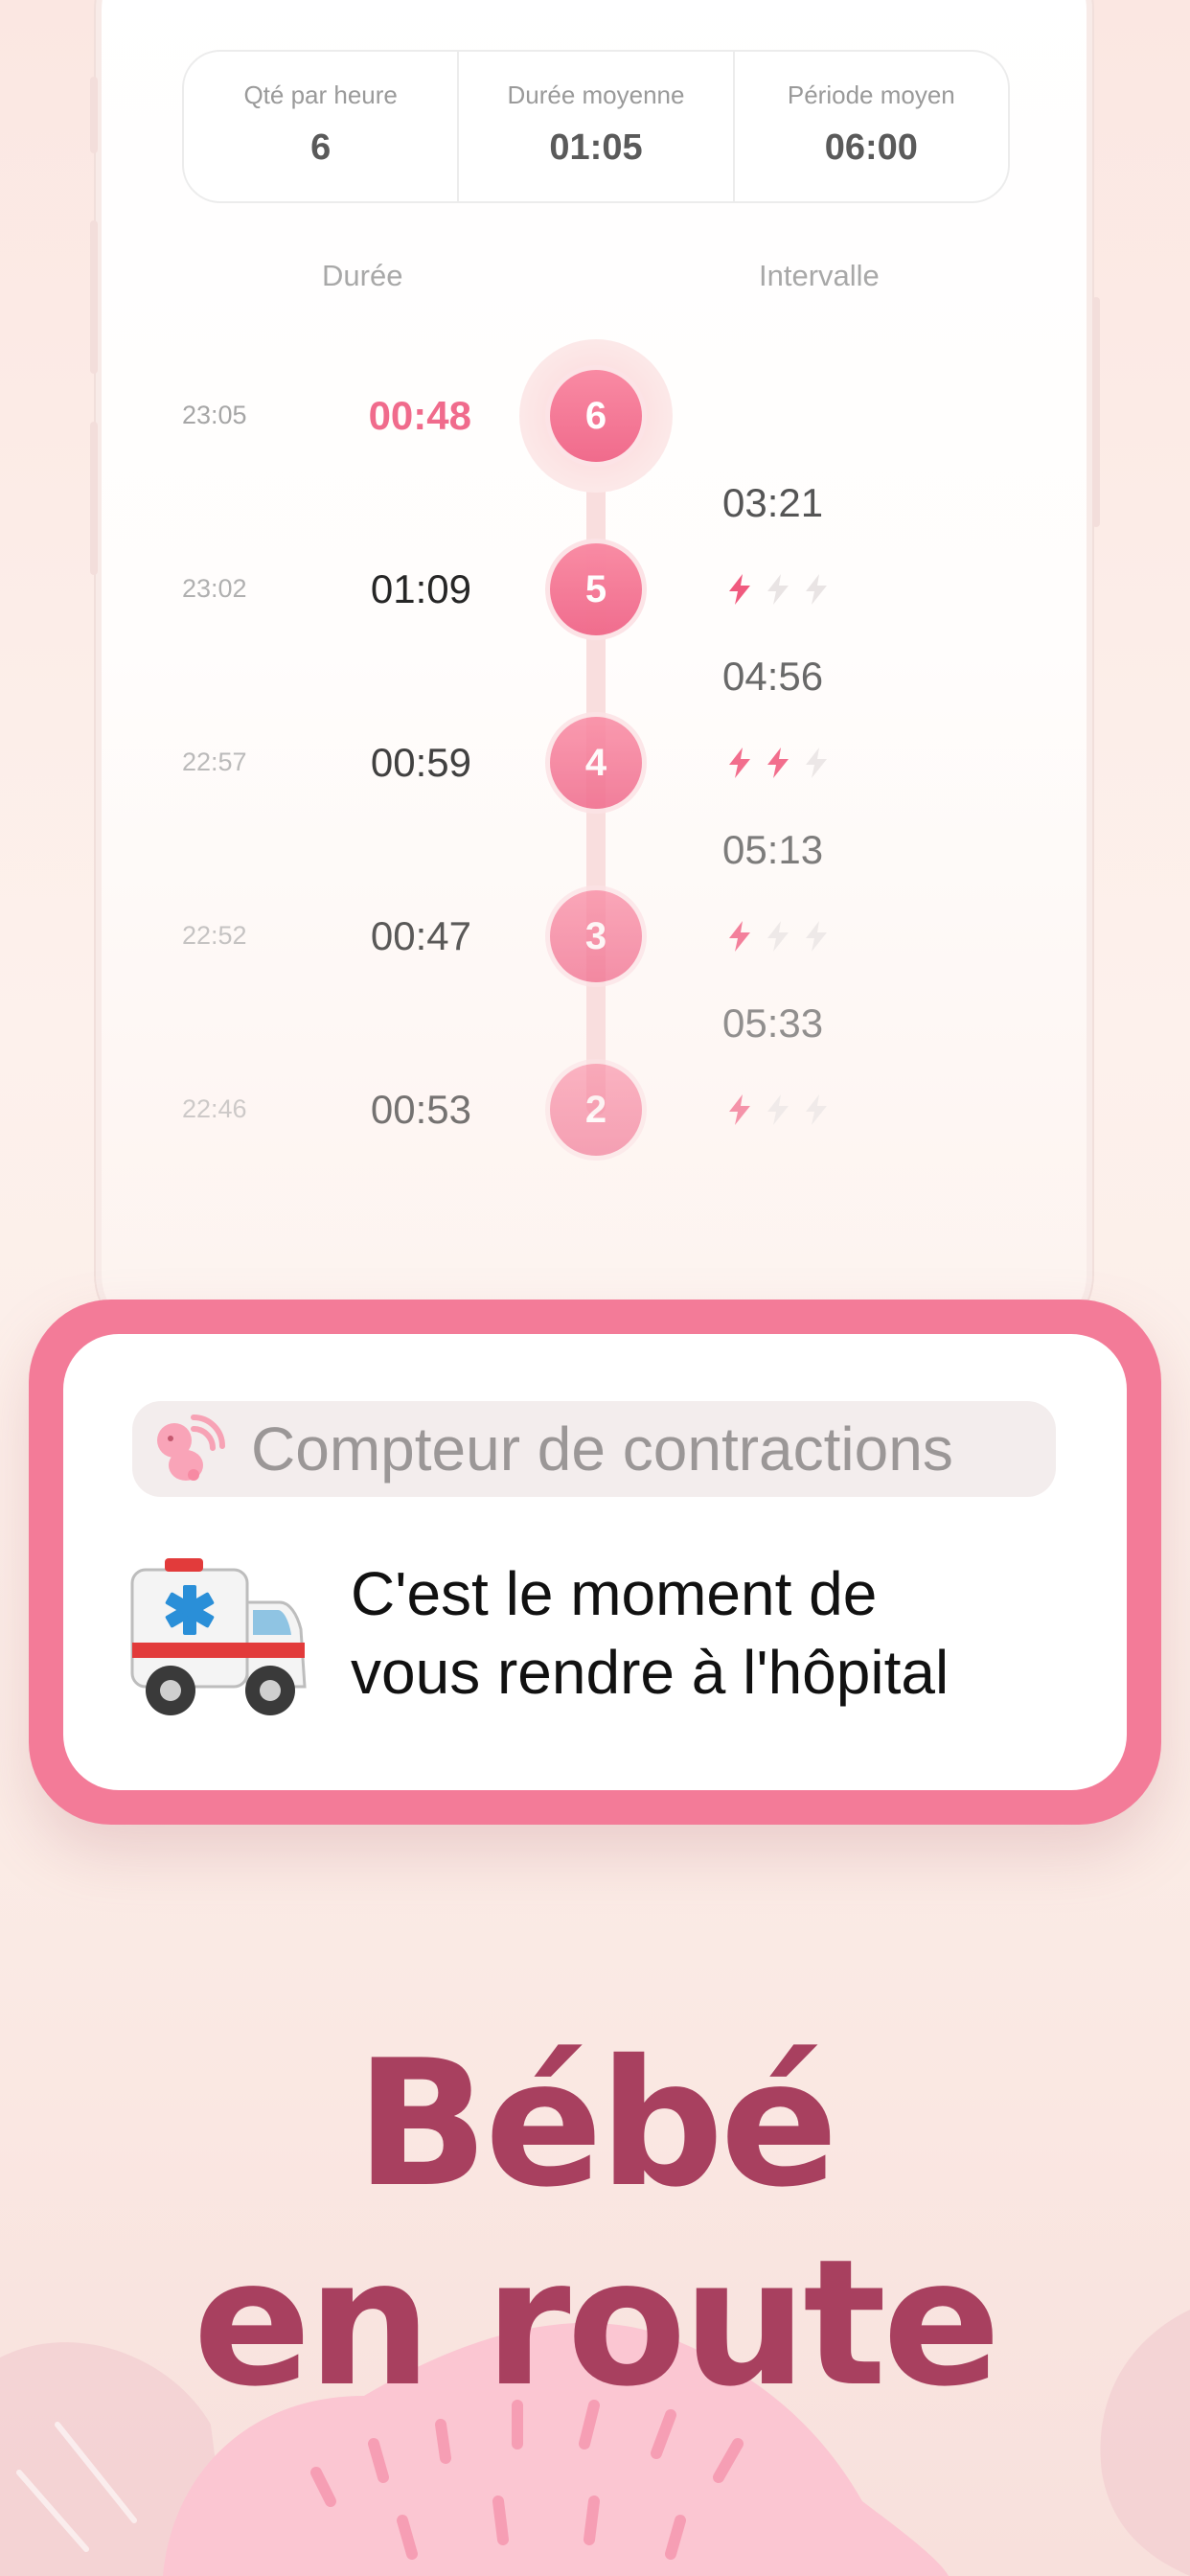 Image resolution: width=1190 pixels, height=2576 pixels. What do you see at coordinates (320, 126) in the screenshot?
I see `stat-per-hour: Qté par heure 6` at bounding box center [320, 126].